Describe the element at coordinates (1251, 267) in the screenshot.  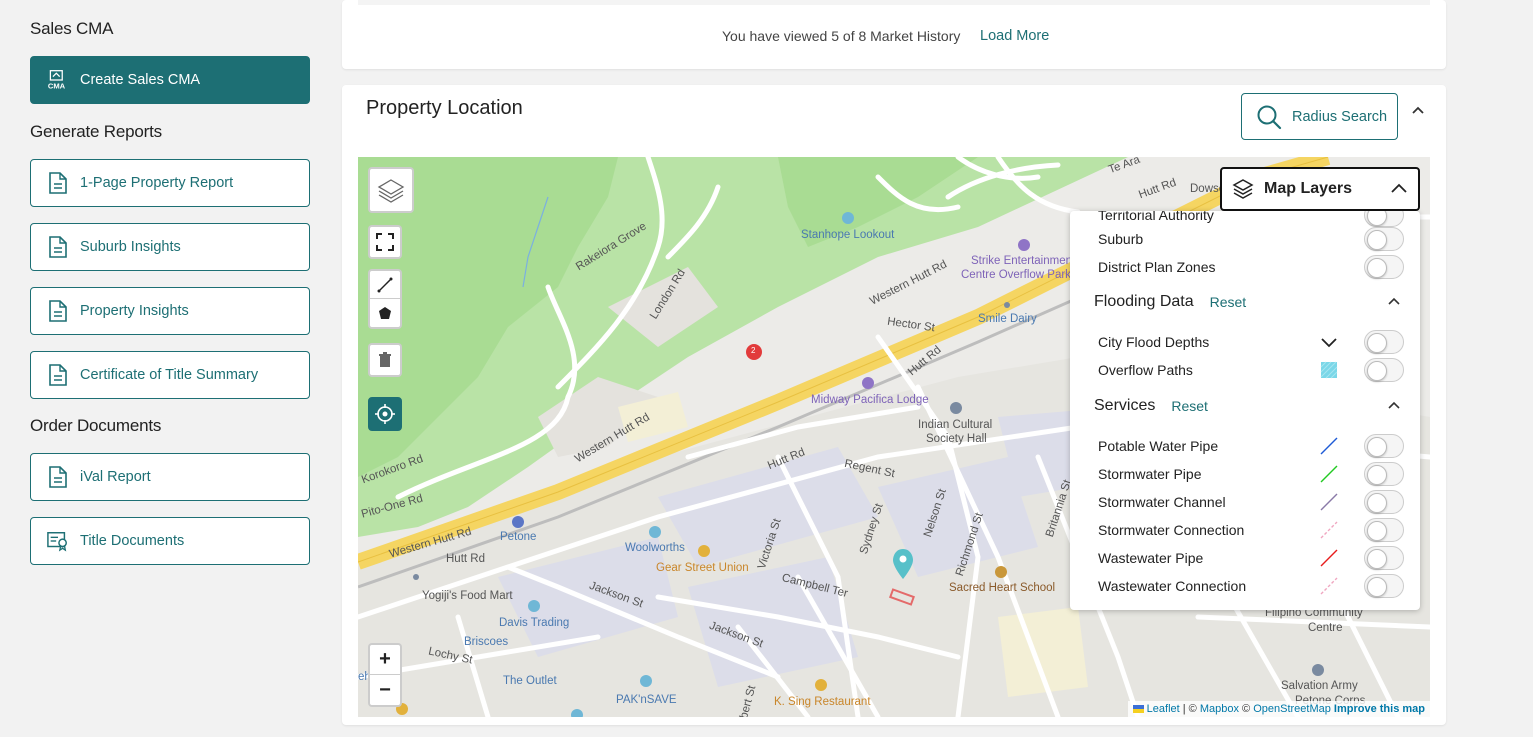
I see `layer-row-district-plan-zones: District Plan Zones` at that location.